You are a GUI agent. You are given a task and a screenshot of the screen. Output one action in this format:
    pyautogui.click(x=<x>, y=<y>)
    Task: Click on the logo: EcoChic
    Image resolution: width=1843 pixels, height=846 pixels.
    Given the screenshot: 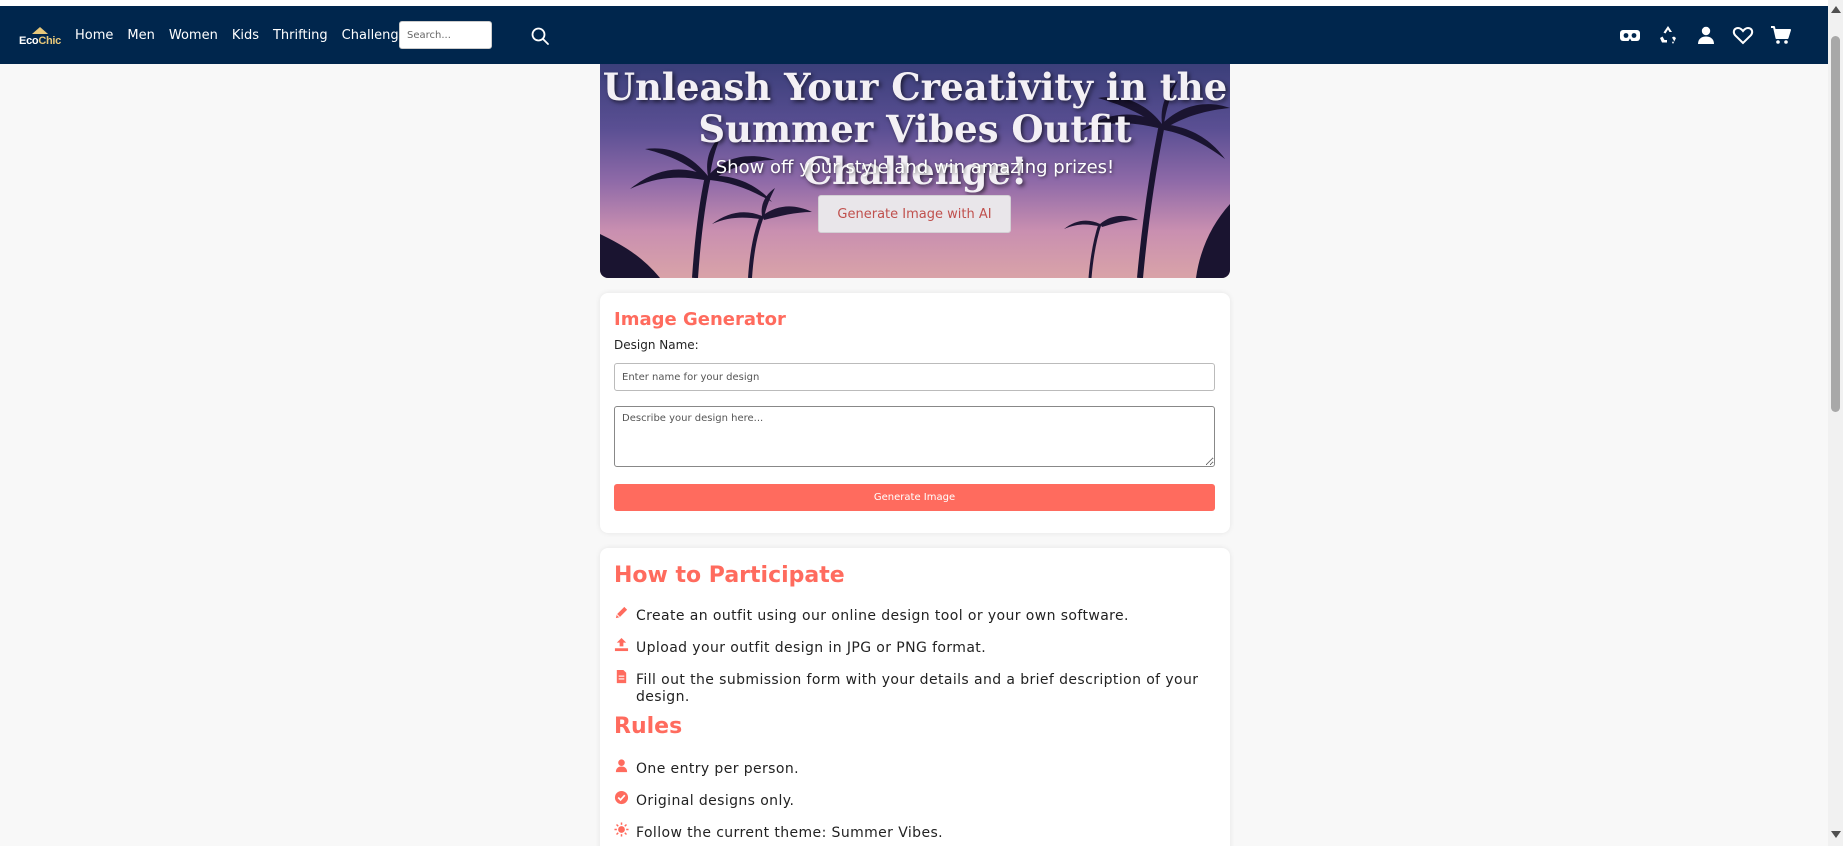 What is the action you would take?
    pyautogui.click(x=40, y=37)
    